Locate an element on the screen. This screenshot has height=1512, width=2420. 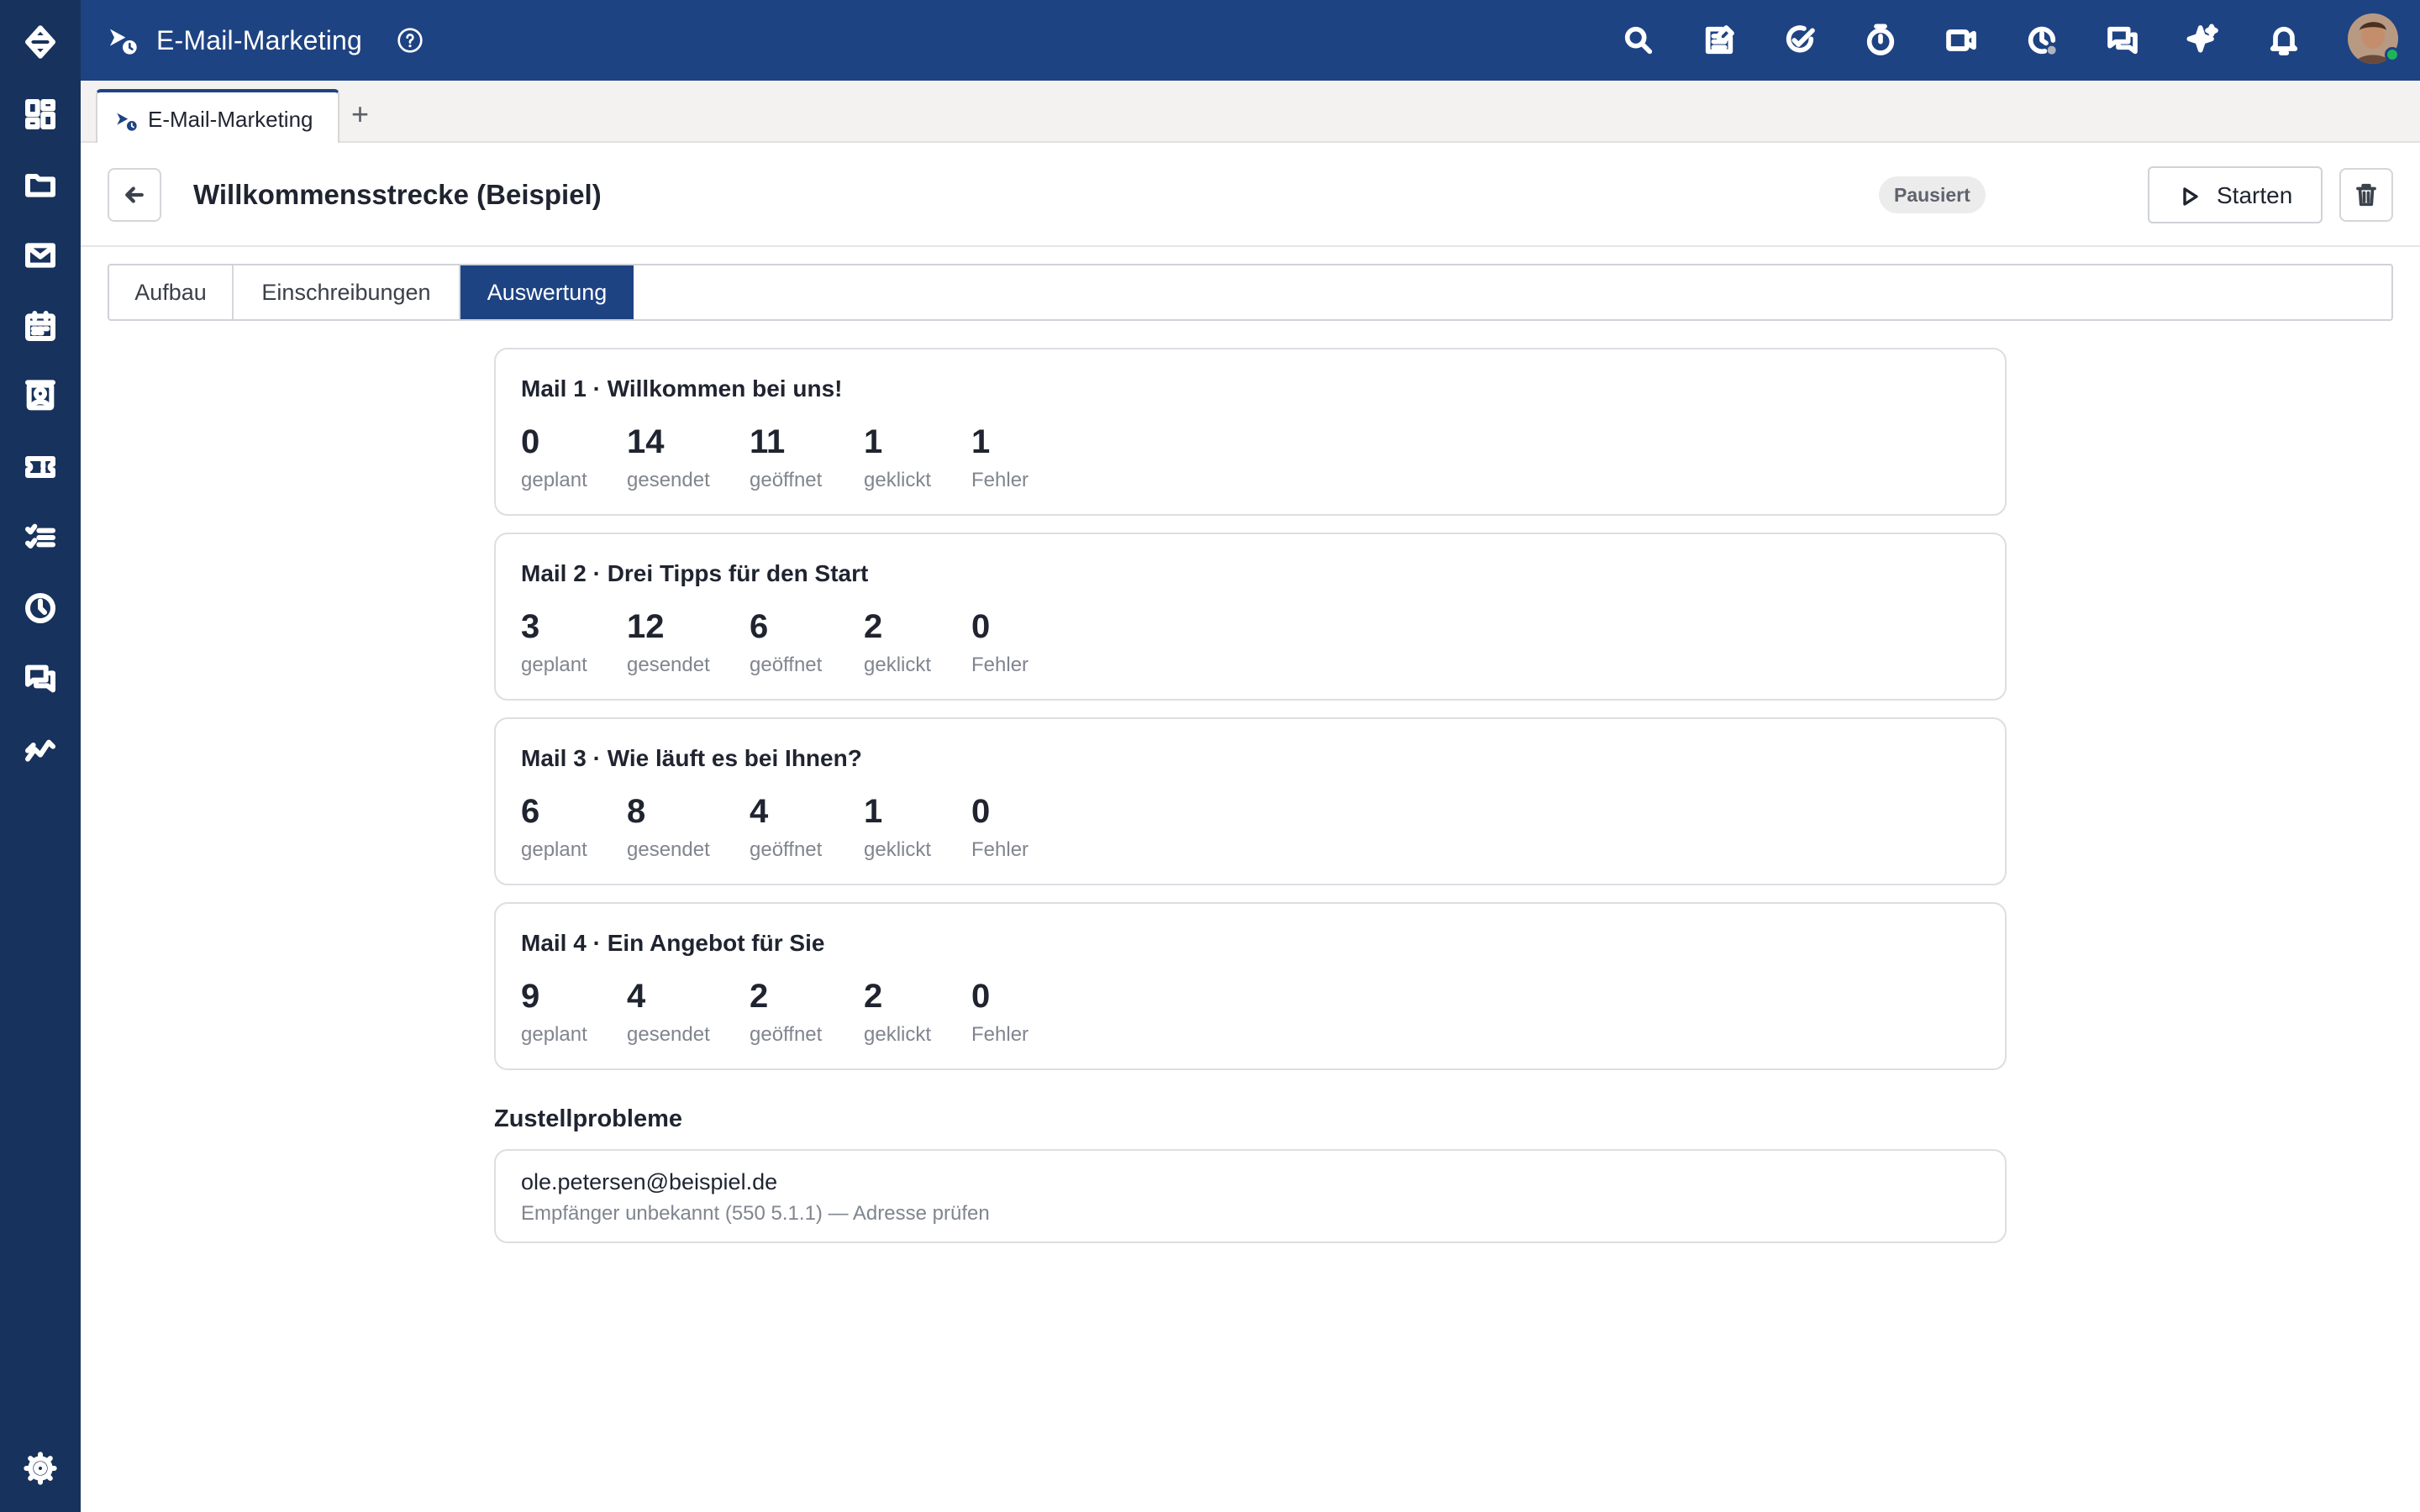
notes-icon is located at coordinates (1719, 40).